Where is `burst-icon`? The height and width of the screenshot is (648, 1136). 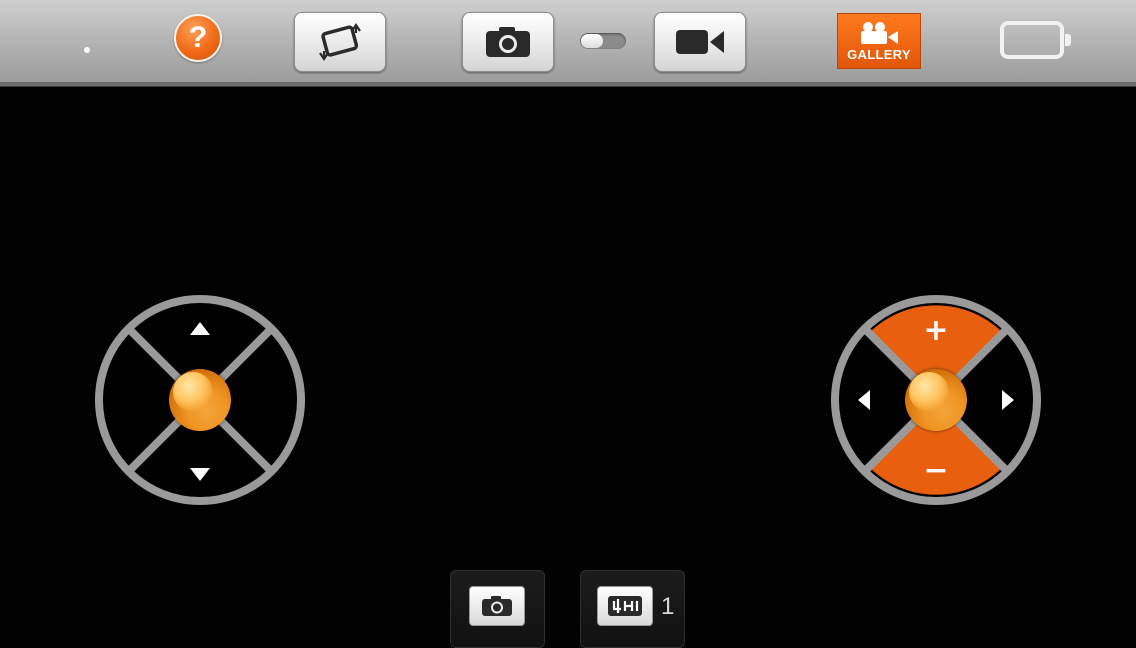 burst-icon is located at coordinates (625, 606).